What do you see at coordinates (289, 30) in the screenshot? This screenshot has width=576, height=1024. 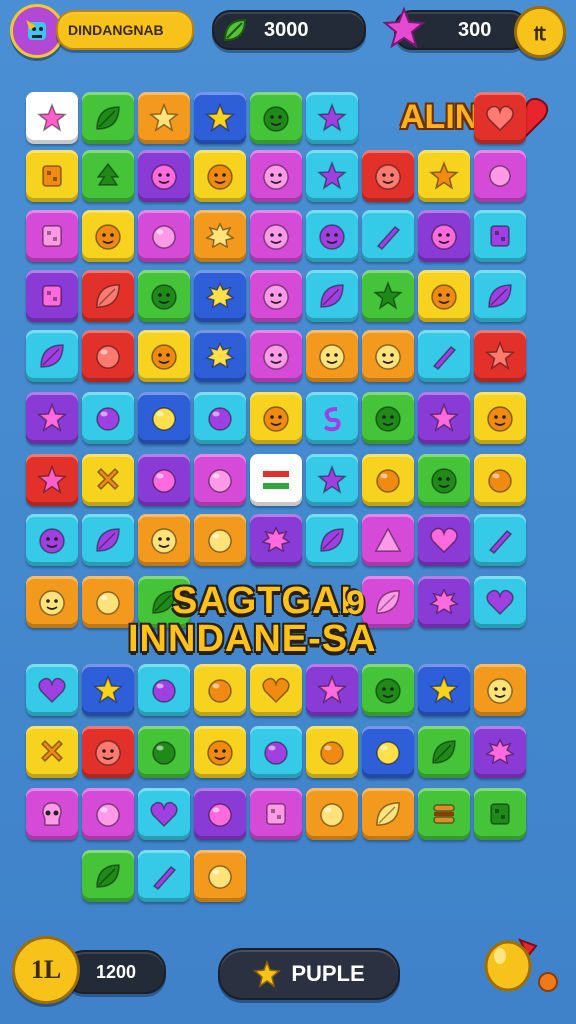 I see `gems-counter: 3000` at bounding box center [289, 30].